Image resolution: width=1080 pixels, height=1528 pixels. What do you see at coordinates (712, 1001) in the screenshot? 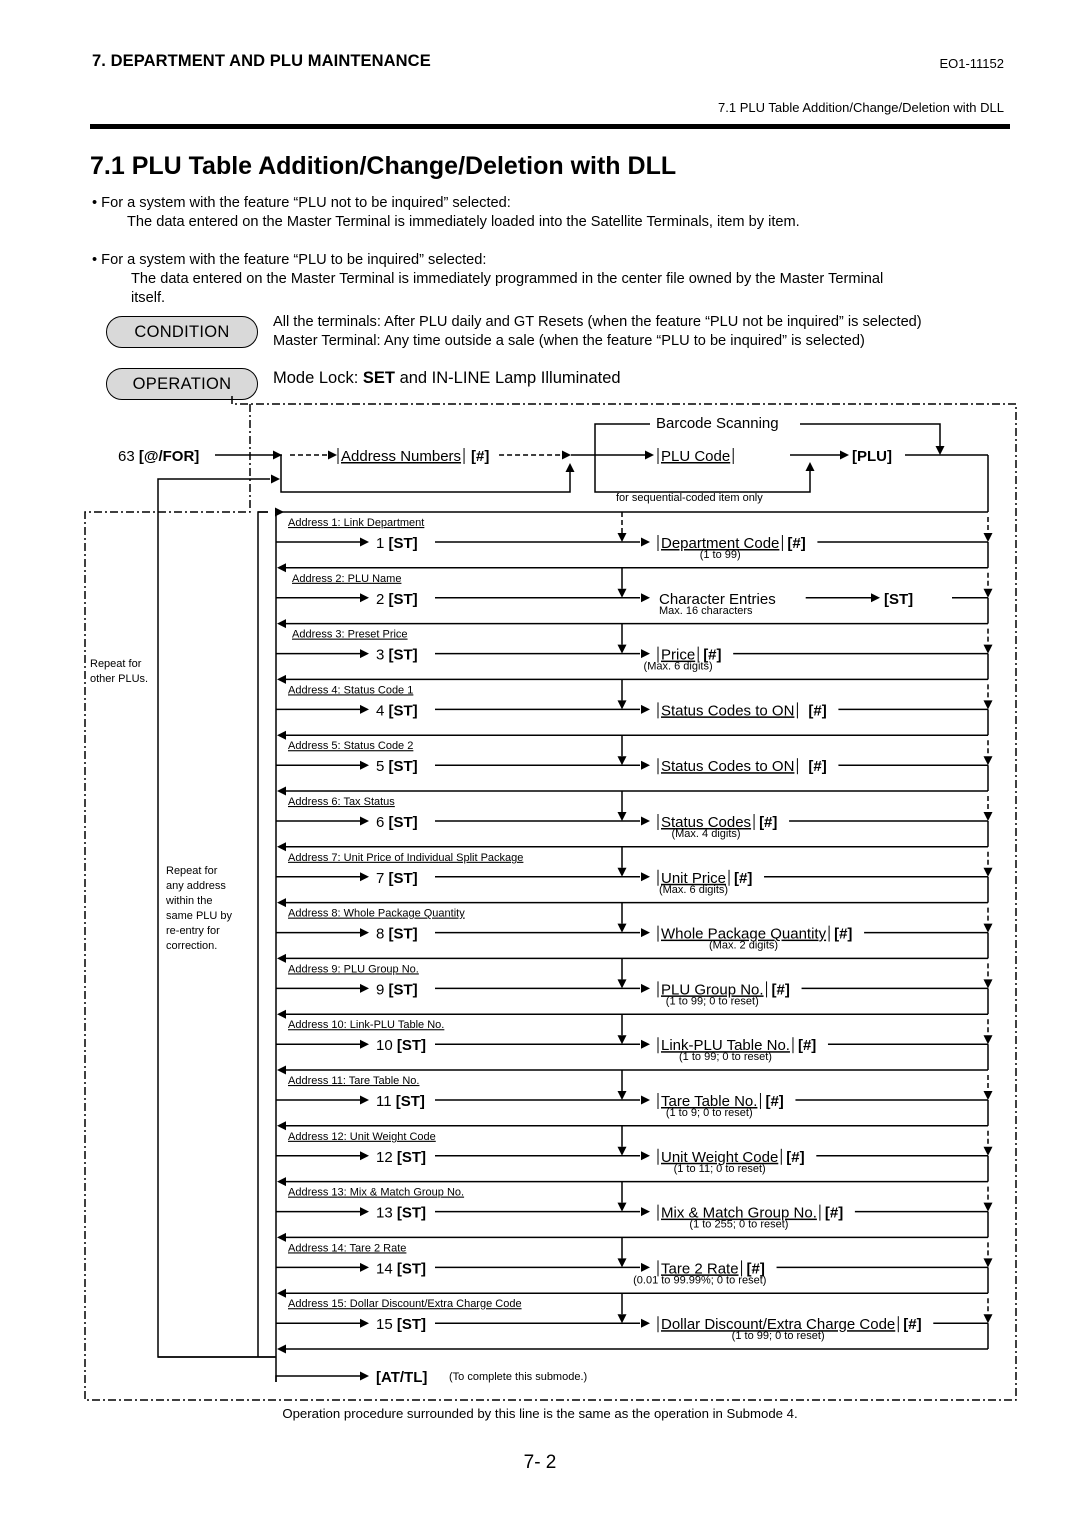
I see `entry-note-9: (1 to 99; 0 to reset)` at bounding box center [712, 1001].